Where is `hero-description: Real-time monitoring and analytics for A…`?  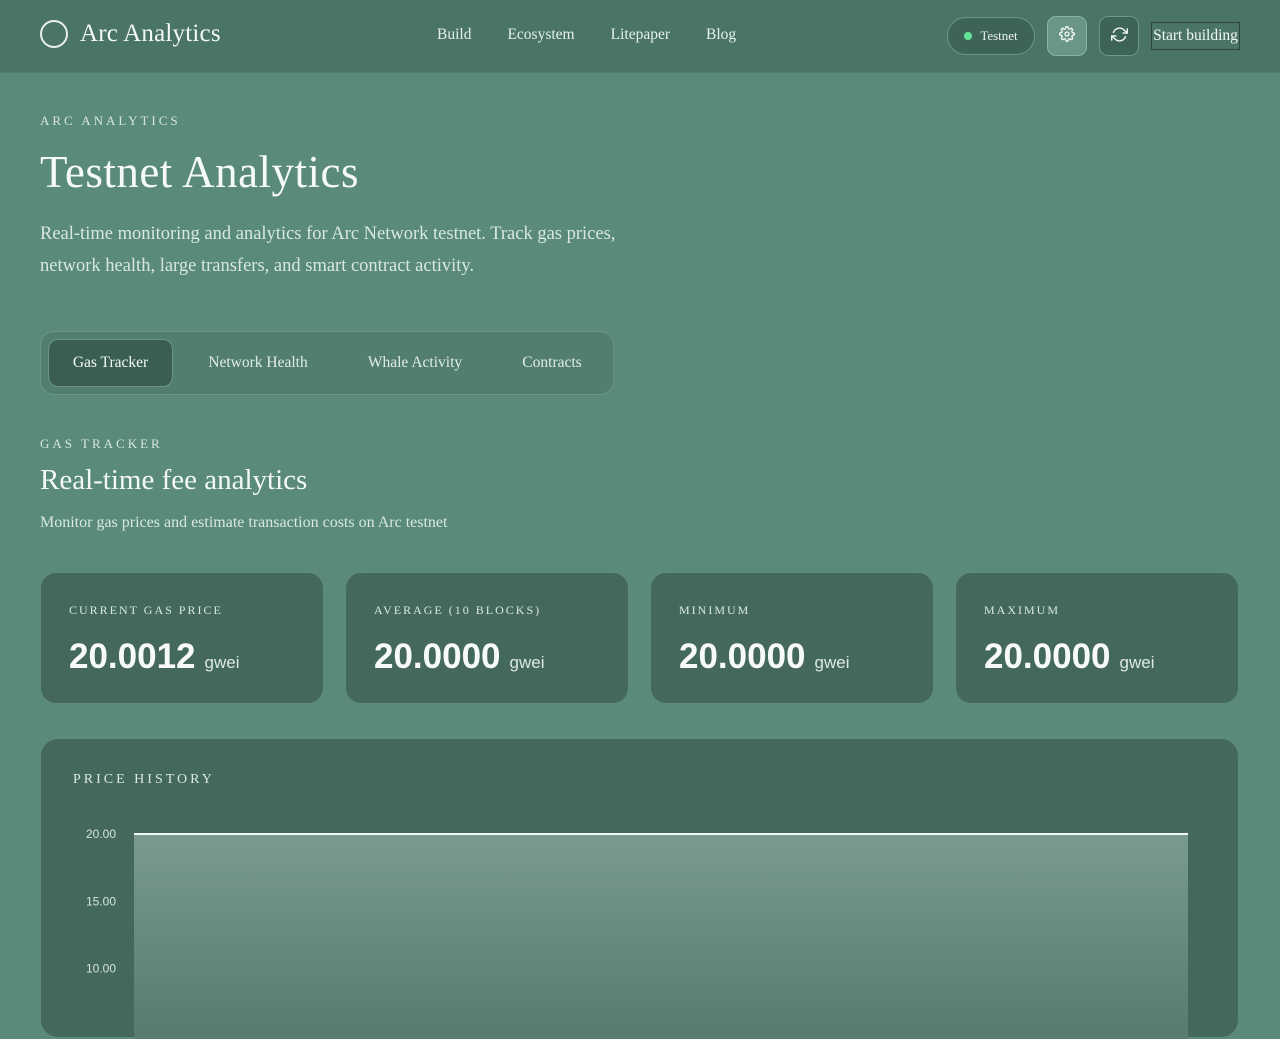 hero-description: Real-time monitoring and analytics for A… is located at coordinates (328, 250).